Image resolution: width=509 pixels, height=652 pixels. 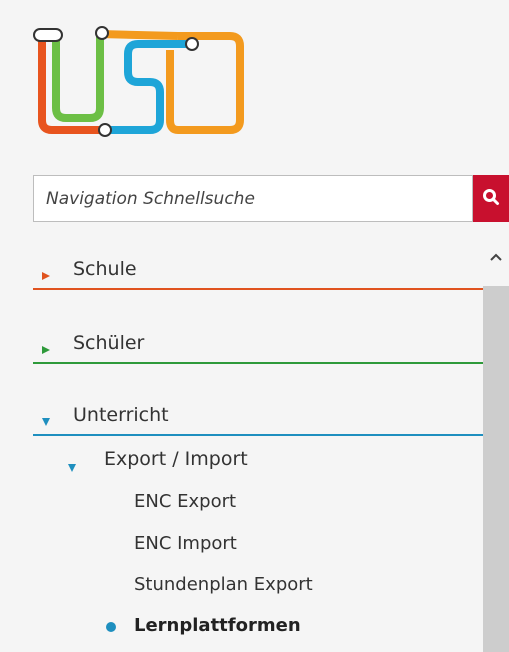 I want to click on usd-logo-icon, so click(x=140, y=82).